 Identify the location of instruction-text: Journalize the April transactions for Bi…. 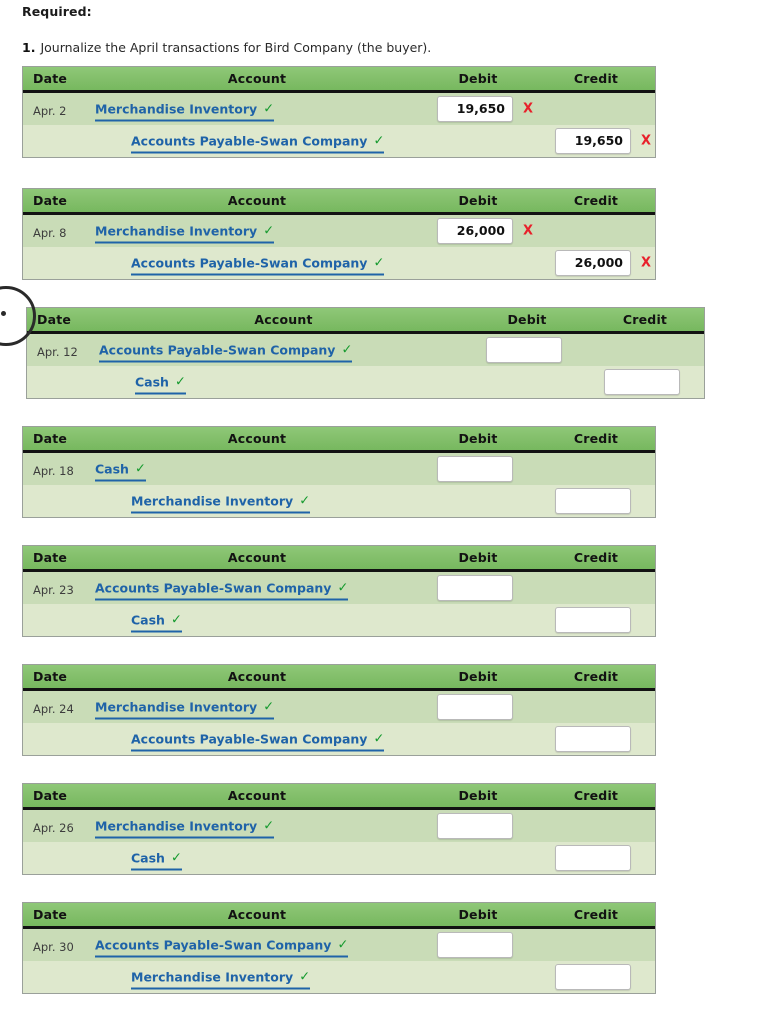
(236, 47).